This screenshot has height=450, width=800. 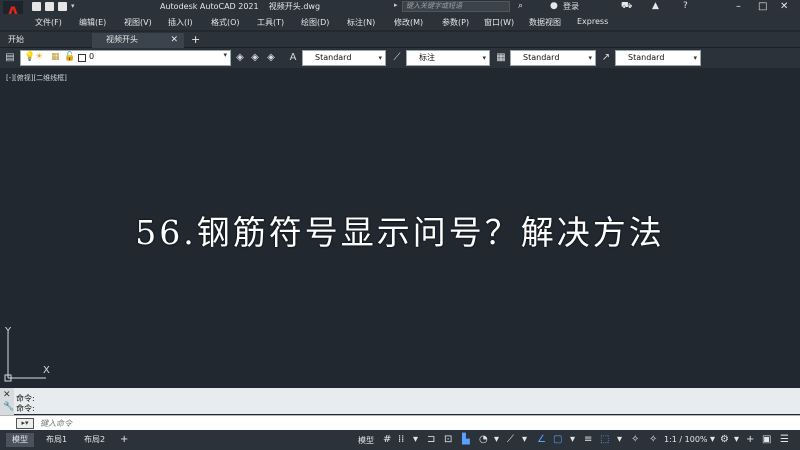 What do you see at coordinates (8, 407) in the screenshot?
I see `customize-icon: 🔧` at bounding box center [8, 407].